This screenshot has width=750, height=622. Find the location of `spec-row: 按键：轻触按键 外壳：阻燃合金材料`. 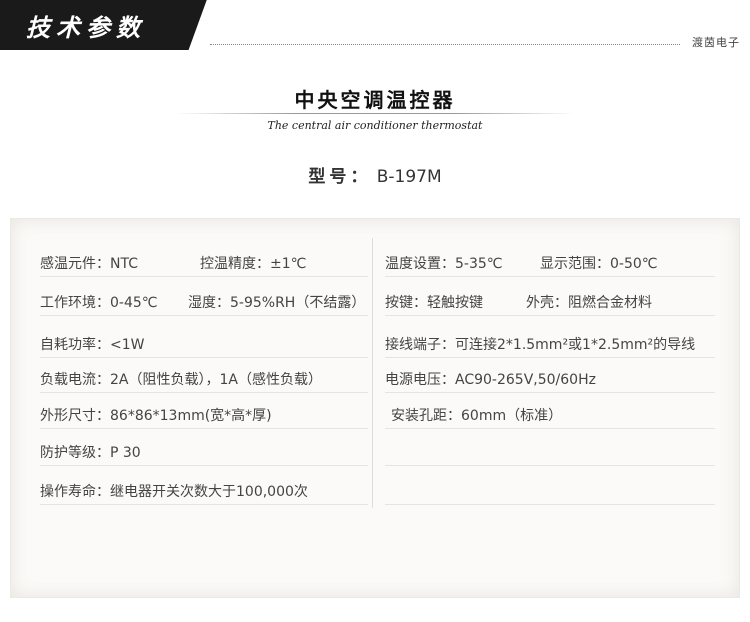

spec-row: 按键：轻触按键 外壳：阻燃合金材料 is located at coordinates (550, 303).